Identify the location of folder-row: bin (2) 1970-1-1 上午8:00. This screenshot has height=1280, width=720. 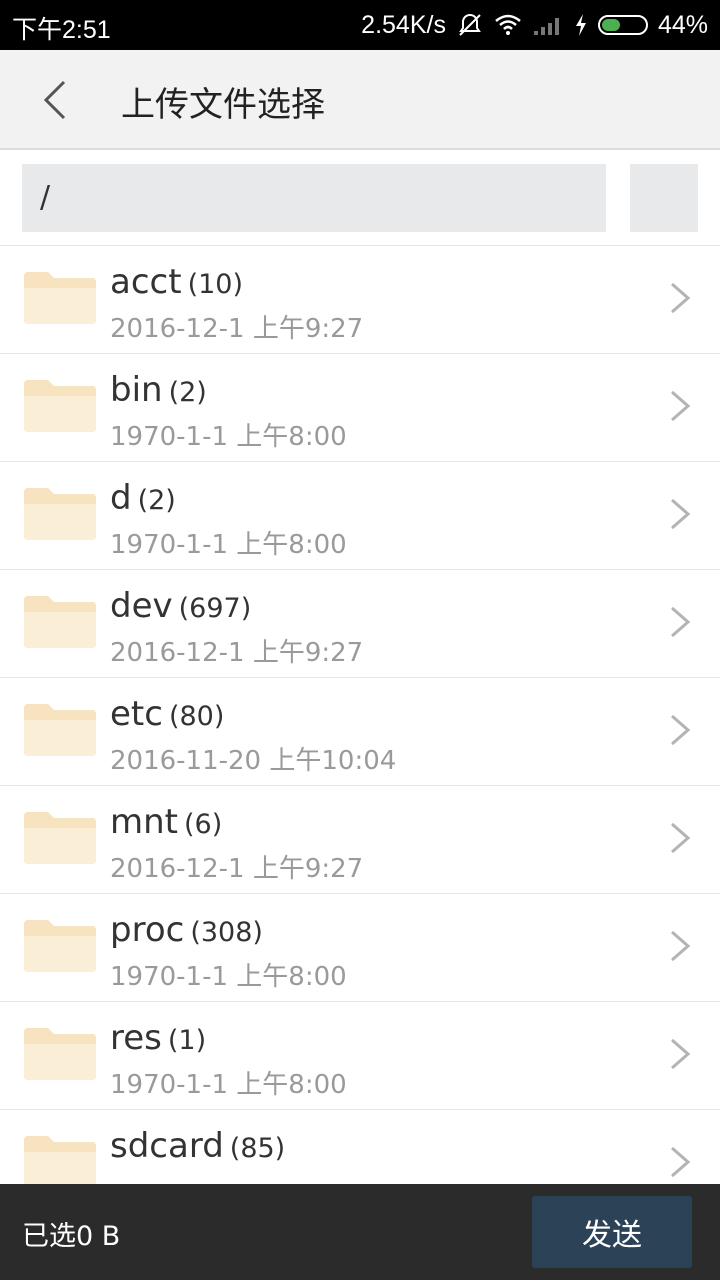
(360, 408).